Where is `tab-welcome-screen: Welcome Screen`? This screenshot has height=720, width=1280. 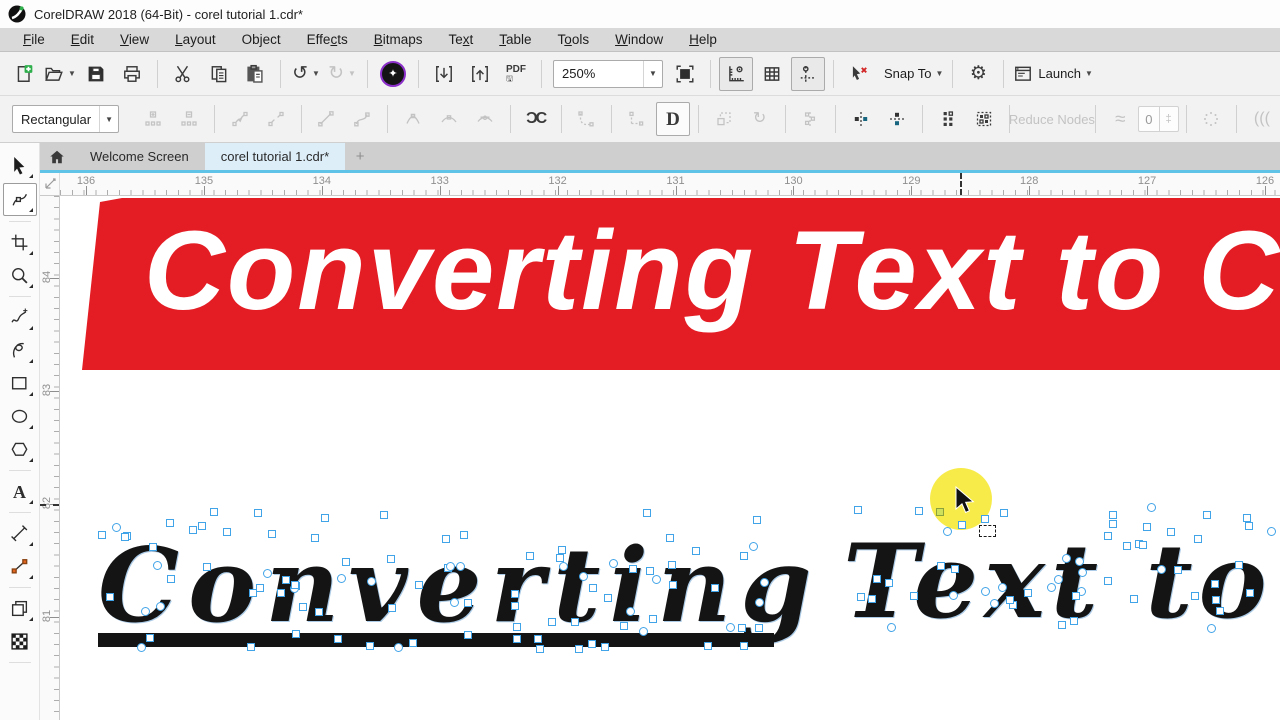 tab-welcome-screen: Welcome Screen is located at coordinates (139, 156).